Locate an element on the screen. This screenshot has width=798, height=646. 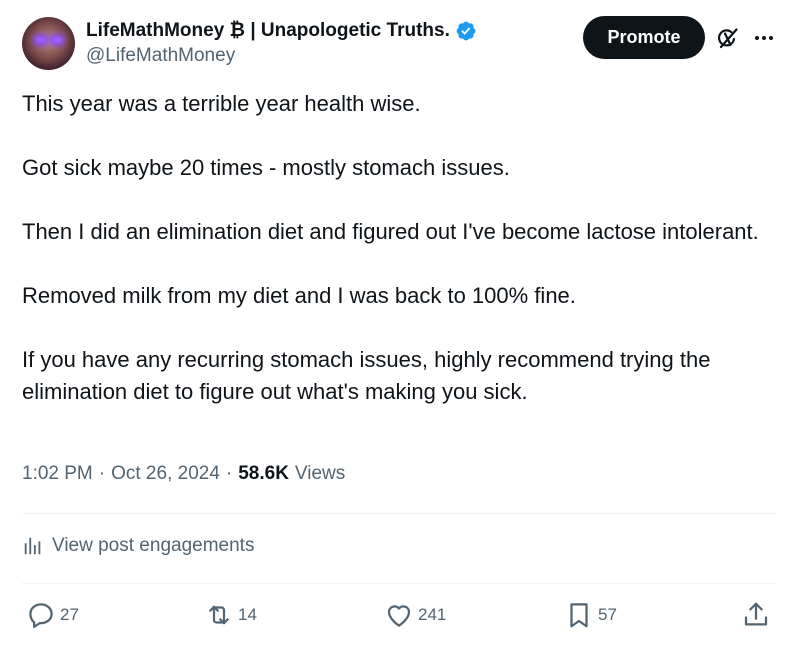
views-label: Views is located at coordinates (320, 473).